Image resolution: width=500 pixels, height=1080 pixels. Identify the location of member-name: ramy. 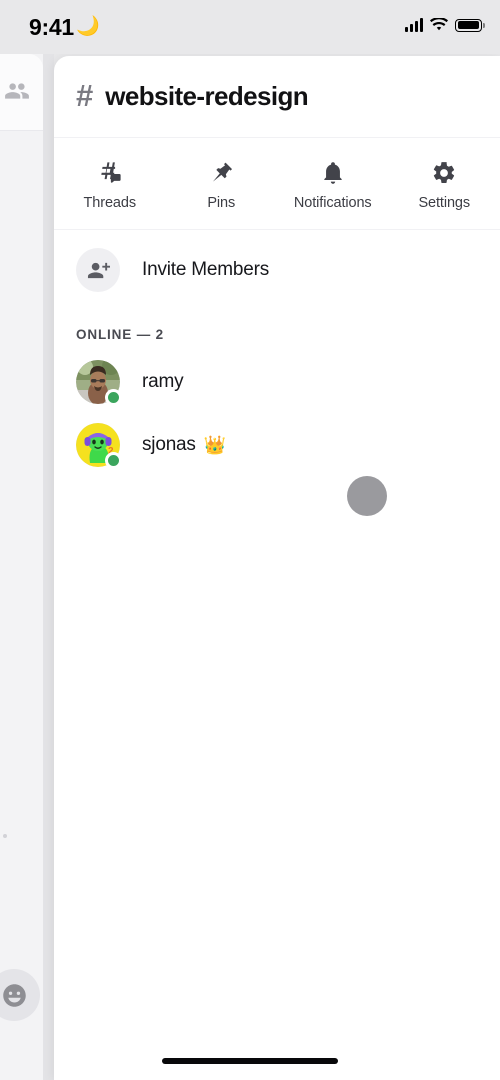
(166, 382).